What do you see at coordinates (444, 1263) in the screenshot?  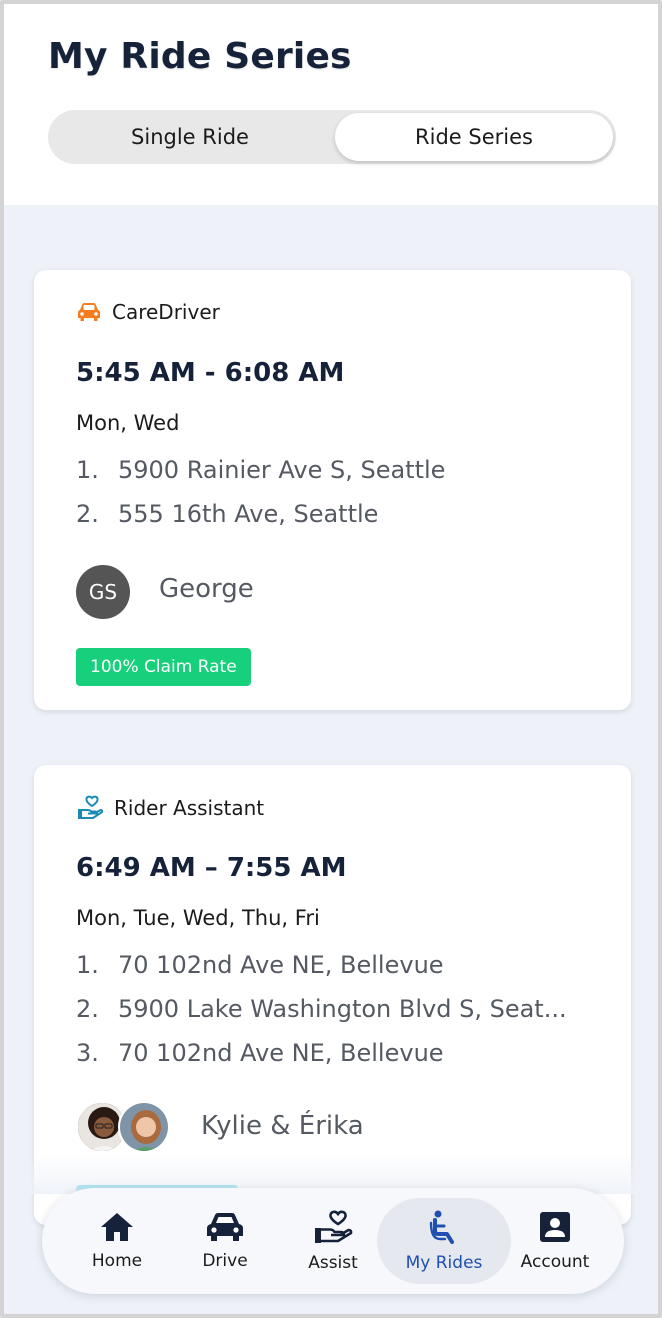 I see `nav-item-label: My Rides` at bounding box center [444, 1263].